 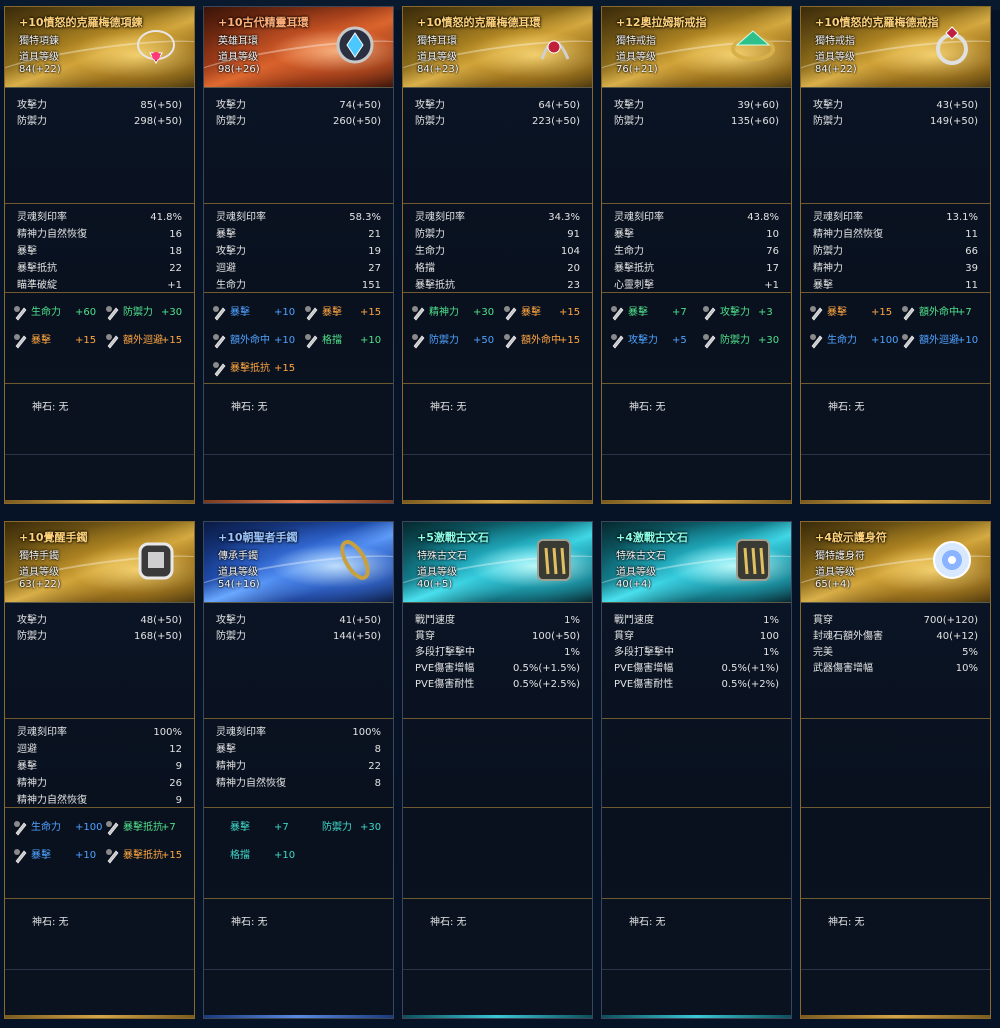 I want to click on extra-stats: 灵魂刻印率 13.1% 精神力自然恢復 11 防禦力 66 精神力 39 暴擊 11, so click(x=895, y=248).